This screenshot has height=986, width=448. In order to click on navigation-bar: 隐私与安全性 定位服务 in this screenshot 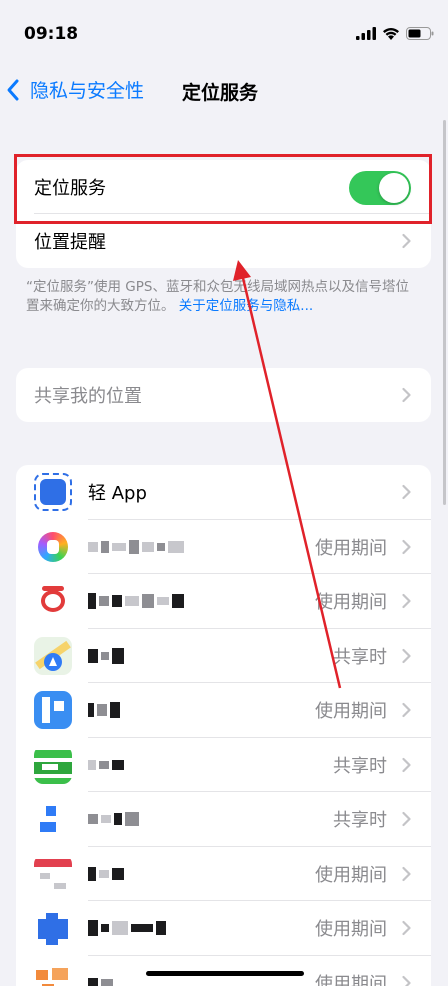, I will do `click(224, 92)`.